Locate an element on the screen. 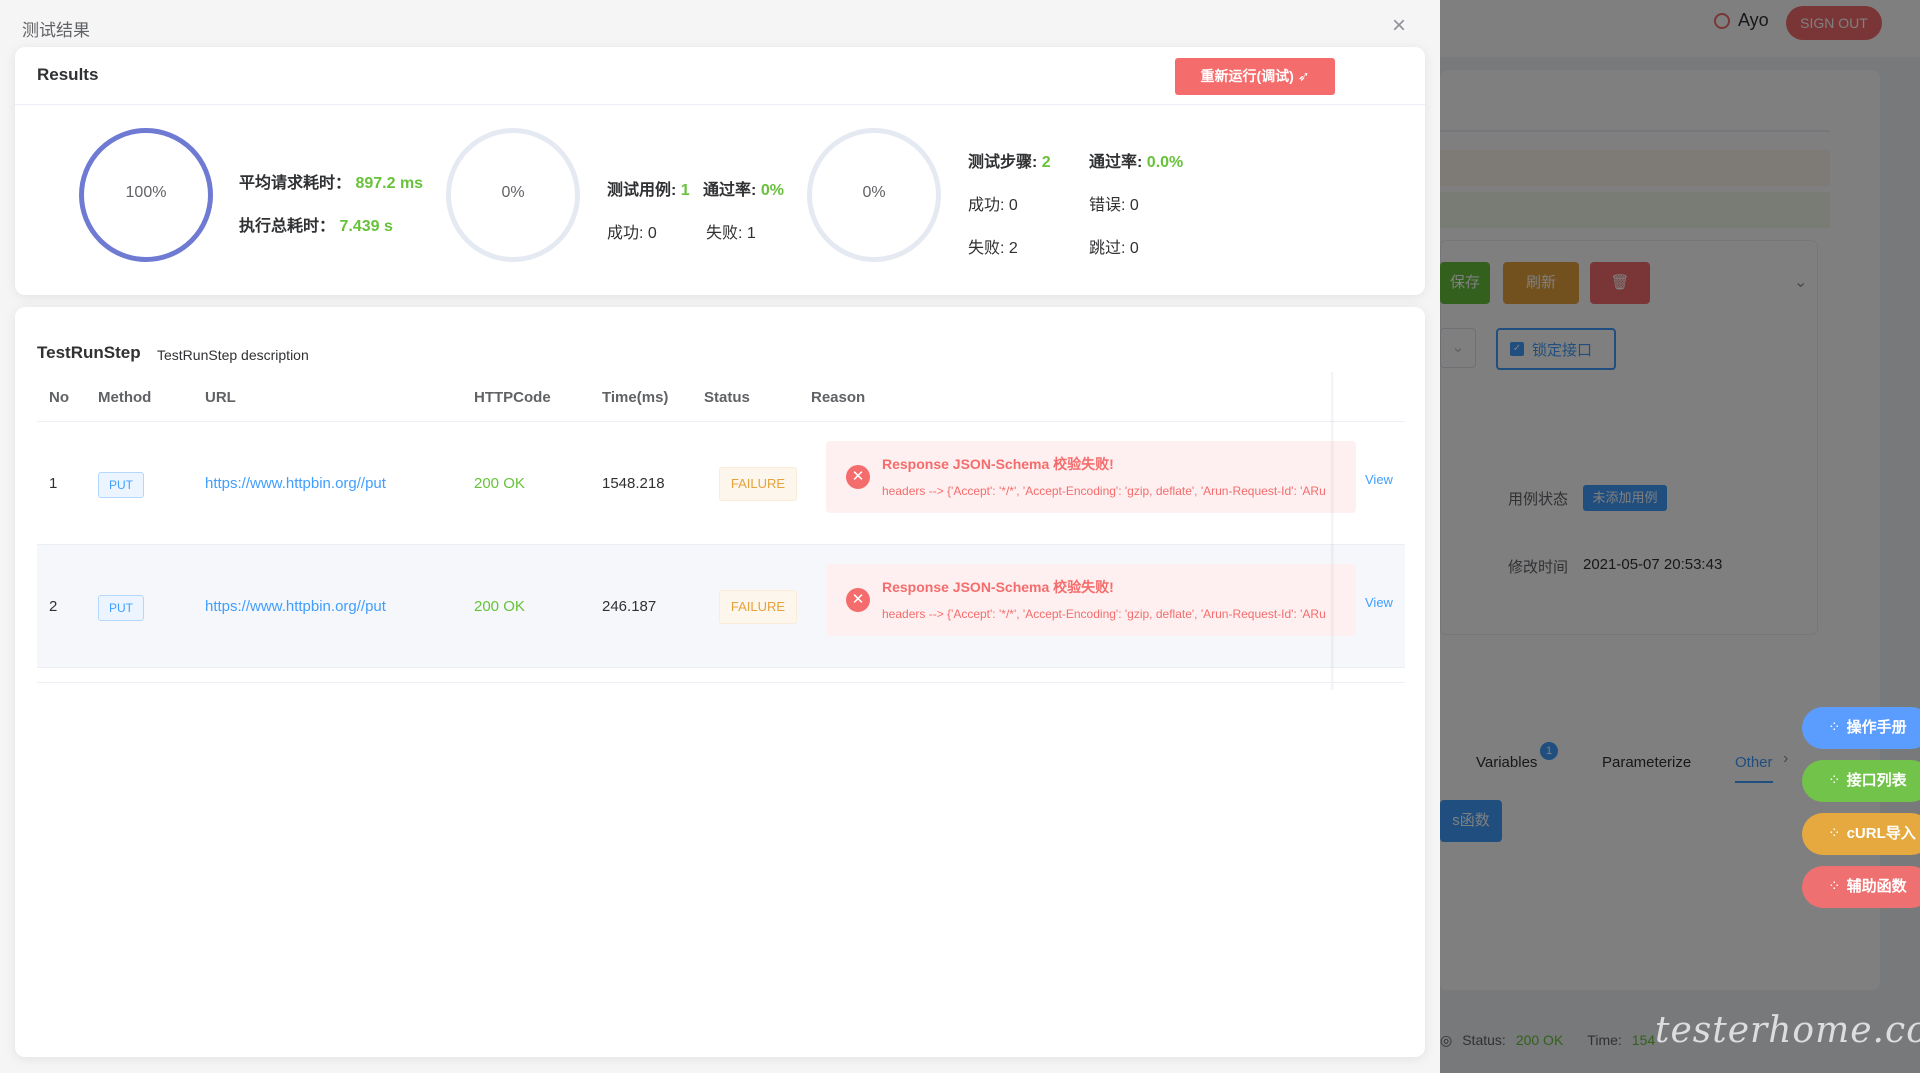 The image size is (1920, 1073). testcase-label: 测试用例: is located at coordinates (642, 190).